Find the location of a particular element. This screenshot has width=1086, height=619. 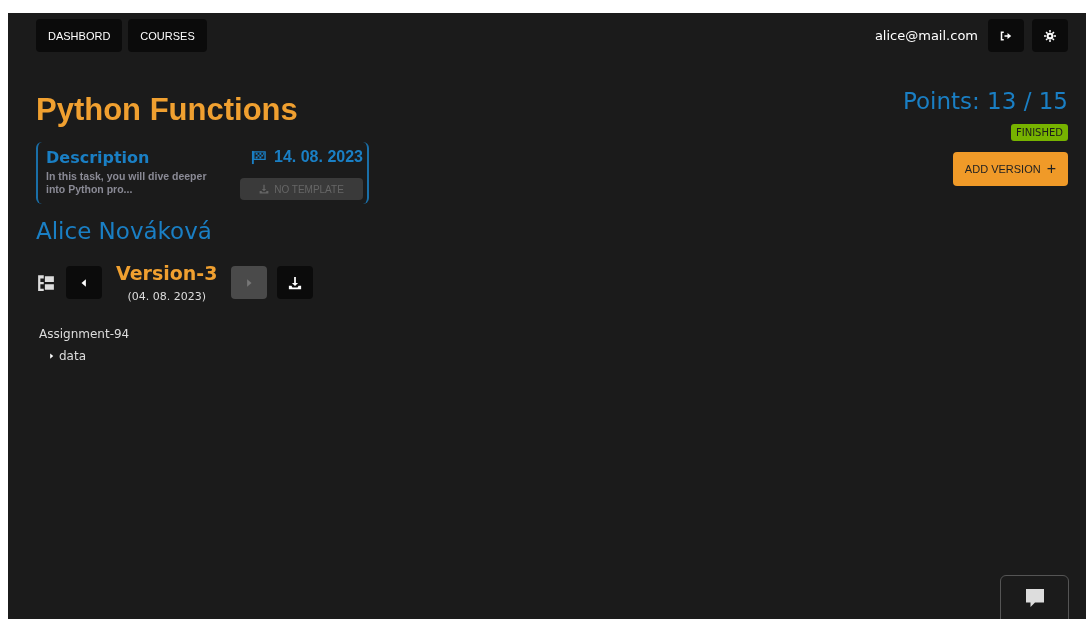

settings-button is located at coordinates (1050, 35).